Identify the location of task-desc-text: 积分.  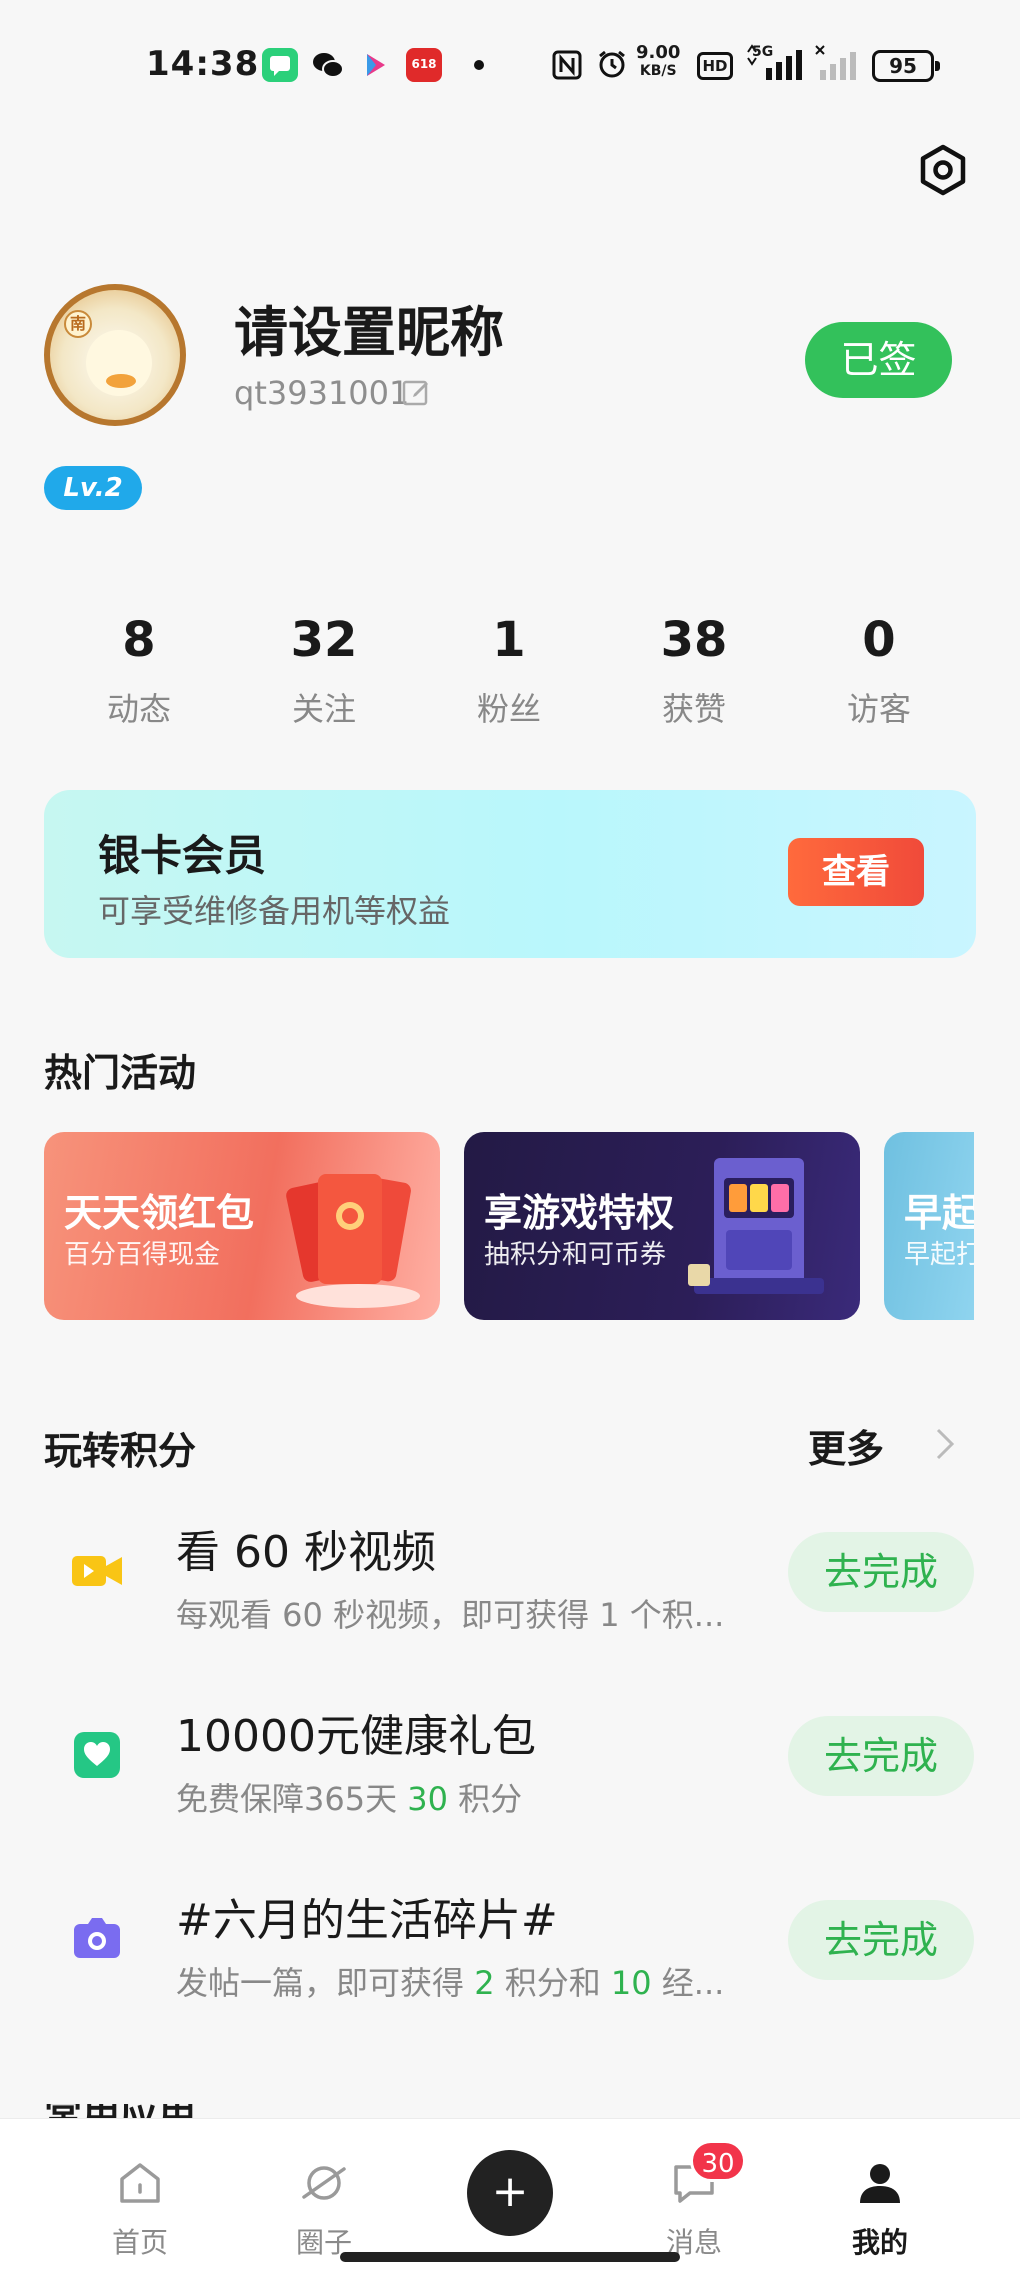
(485, 1799).